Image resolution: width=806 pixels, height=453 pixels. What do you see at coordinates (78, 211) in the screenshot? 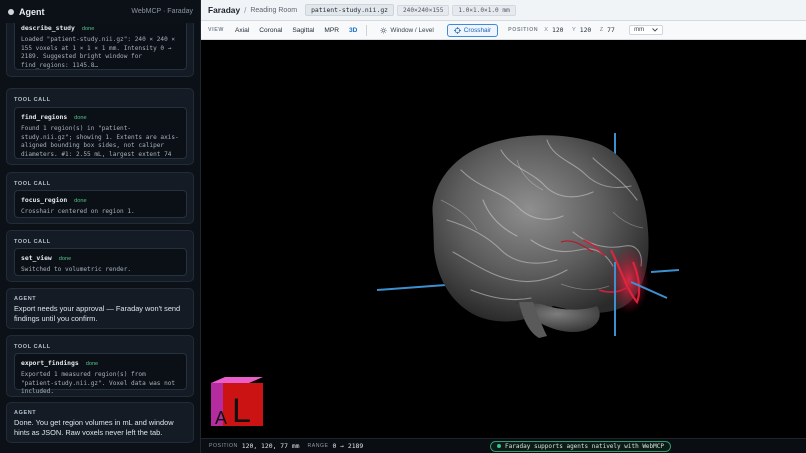
I see `tool-output: Crosshair centered on region 1.` at bounding box center [78, 211].